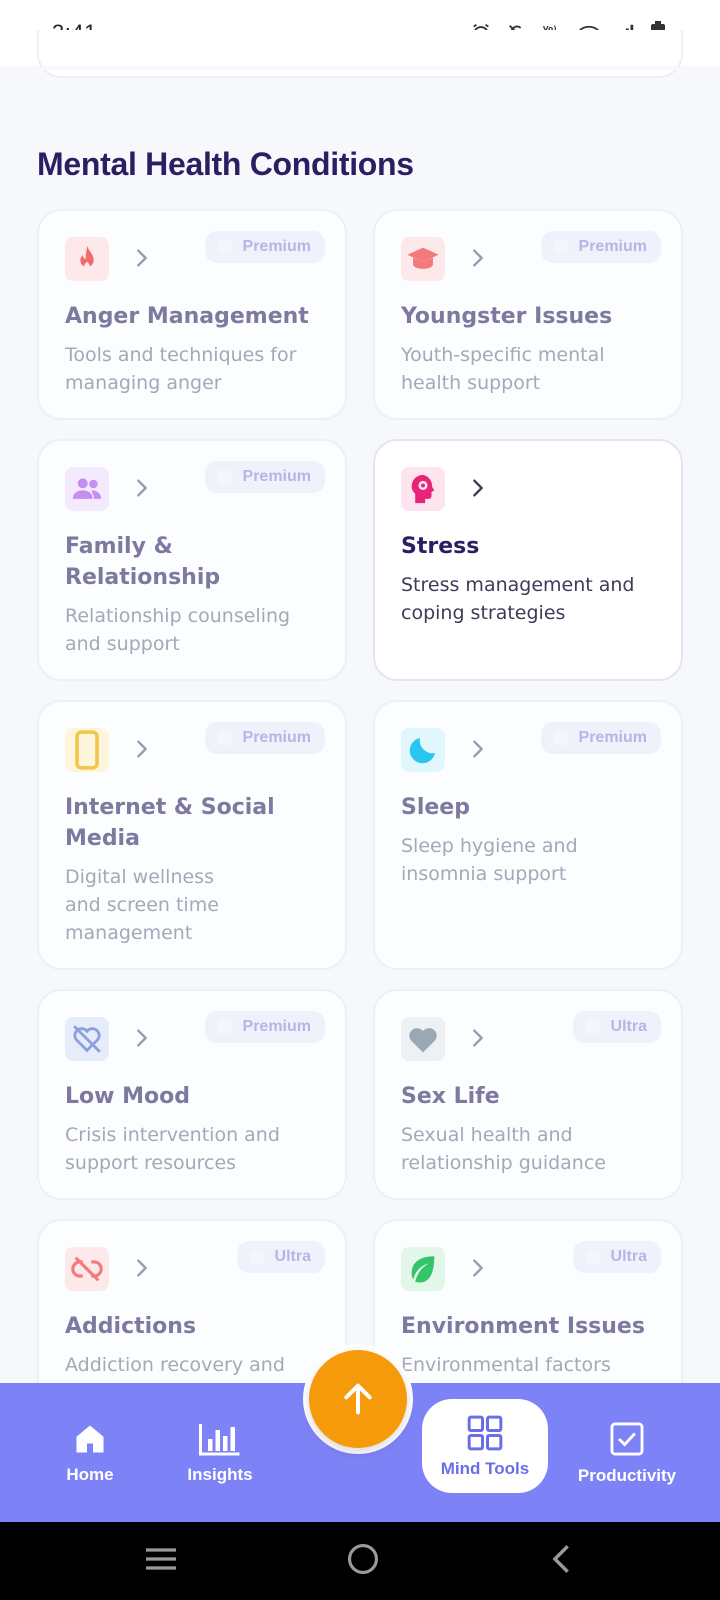 The width and height of the screenshot is (720, 1600). Describe the element at coordinates (363, 1561) in the screenshot. I see `home-circle-icon` at that location.